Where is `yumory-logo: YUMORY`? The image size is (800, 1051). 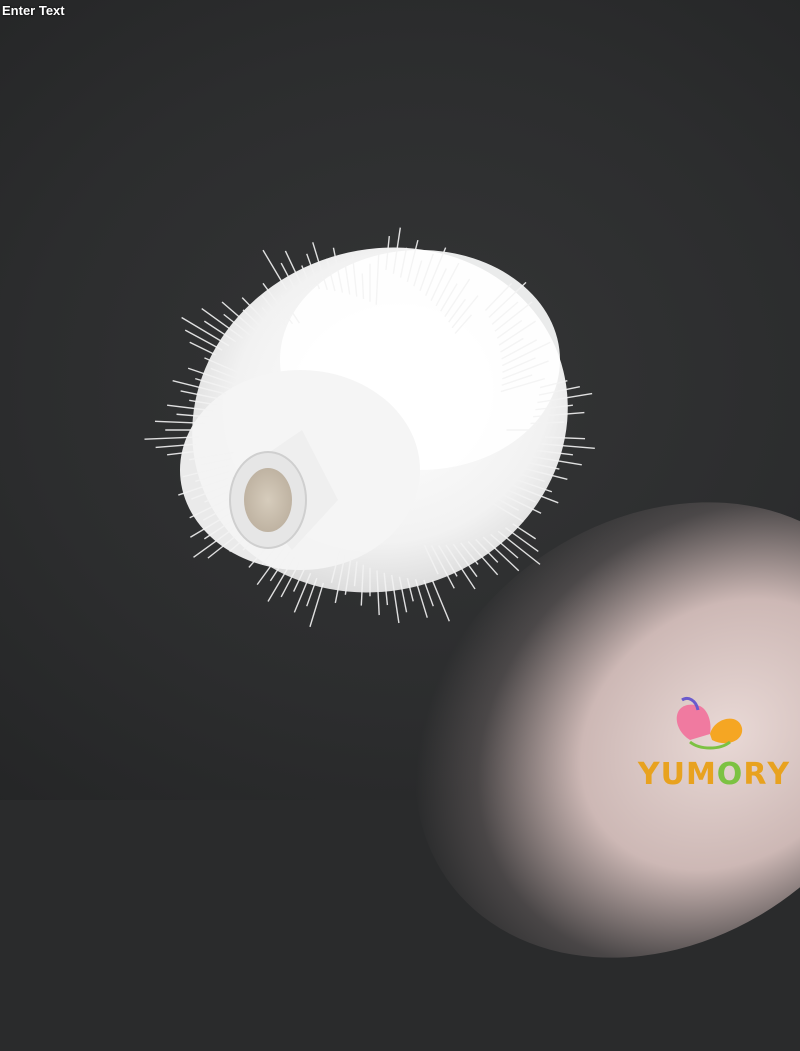
yumory-logo: YUMORY is located at coordinates (714, 742).